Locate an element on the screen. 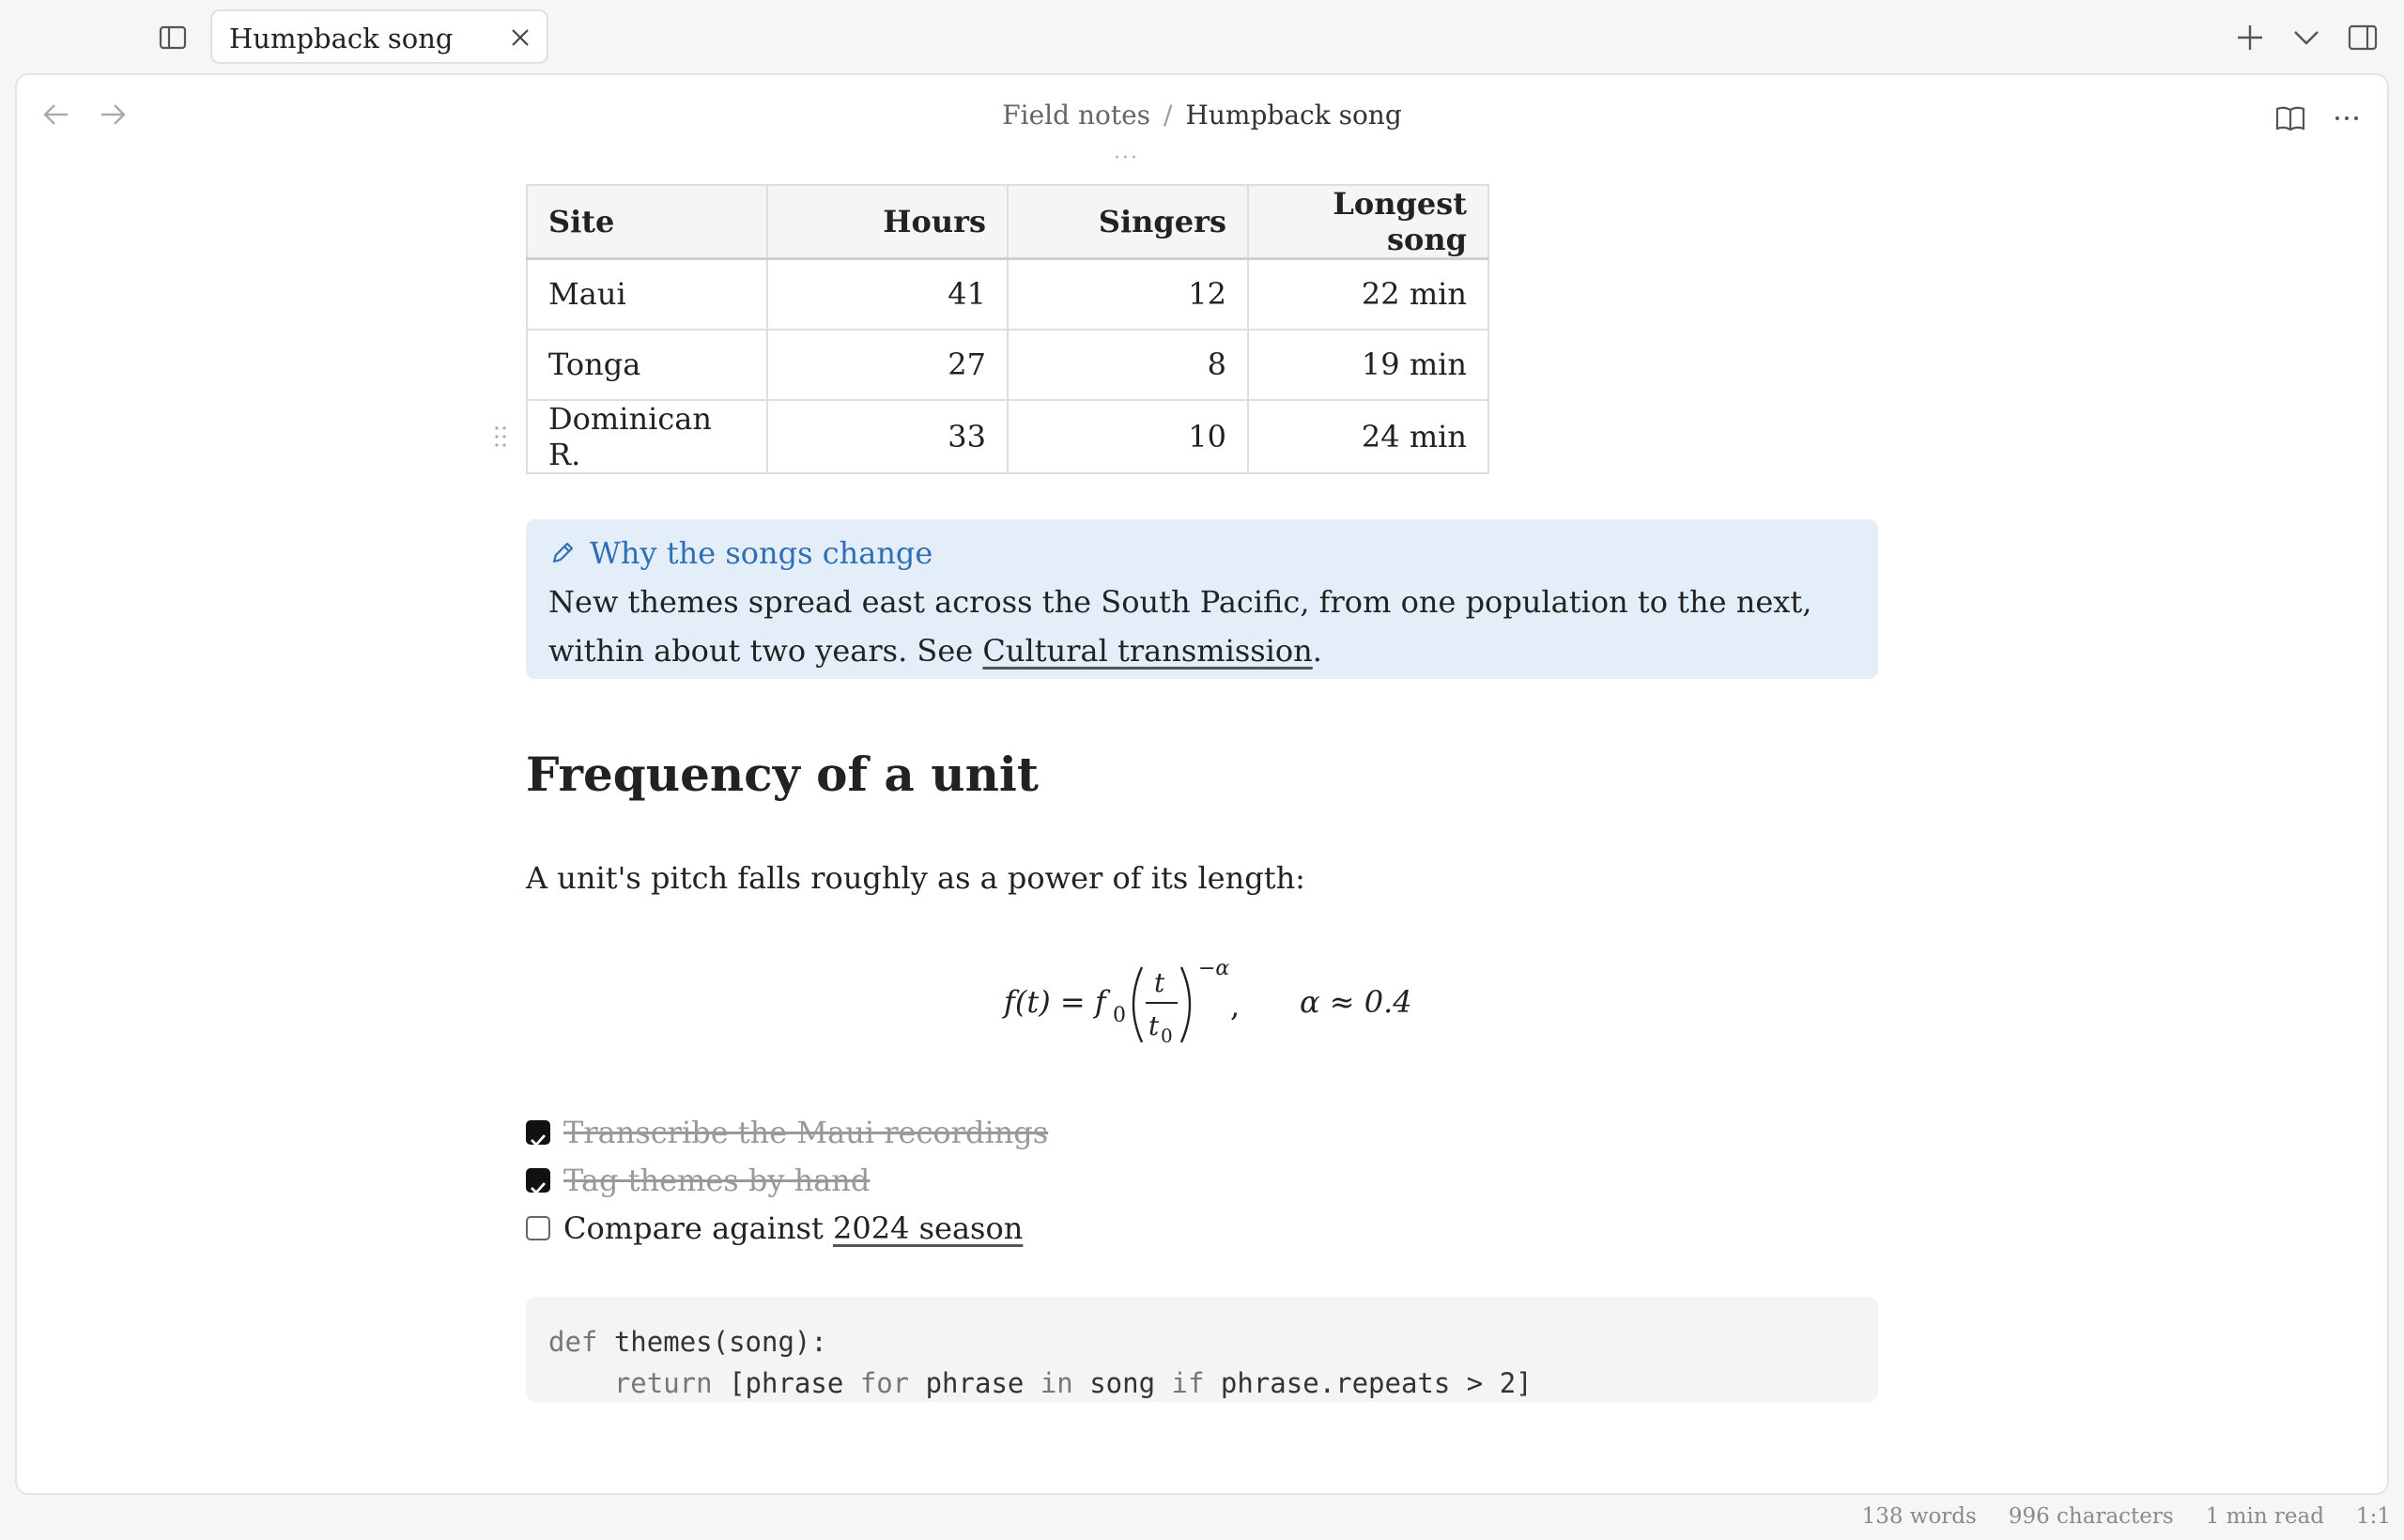 This screenshot has width=2404, height=1540. table-cell: Maui is located at coordinates (647, 294).